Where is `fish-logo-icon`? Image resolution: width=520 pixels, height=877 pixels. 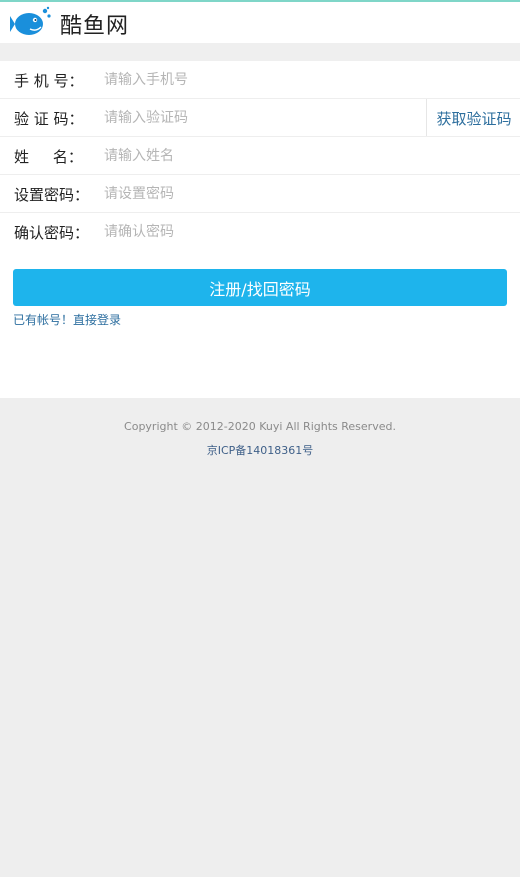 fish-logo-icon is located at coordinates (30, 20).